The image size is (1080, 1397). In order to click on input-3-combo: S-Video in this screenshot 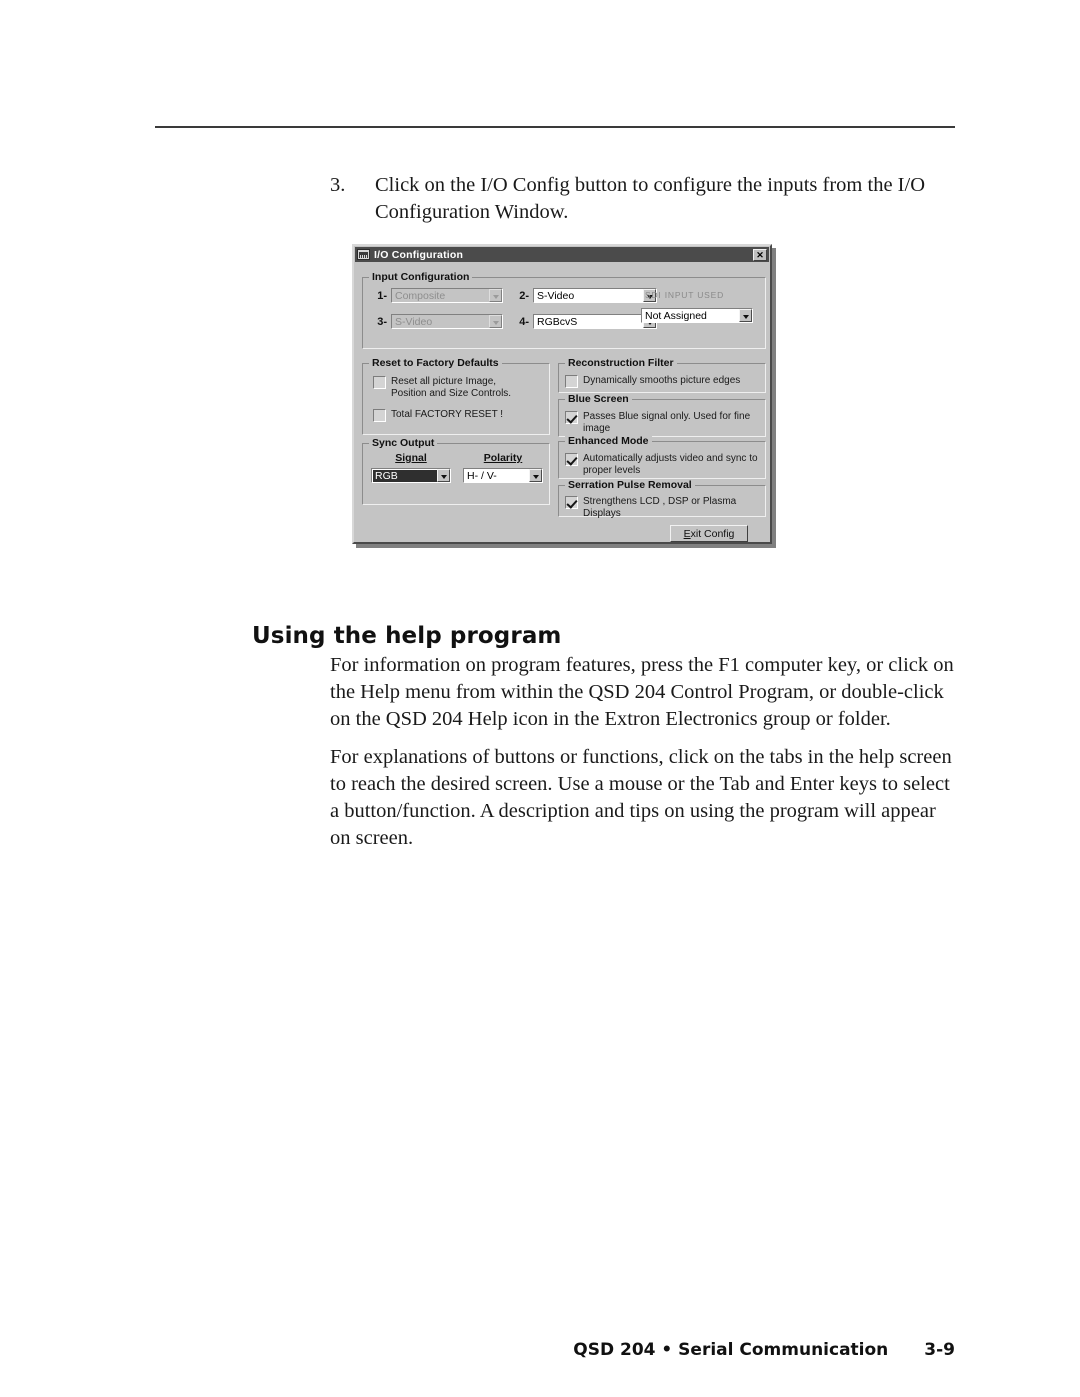, I will do `click(447, 321)`.